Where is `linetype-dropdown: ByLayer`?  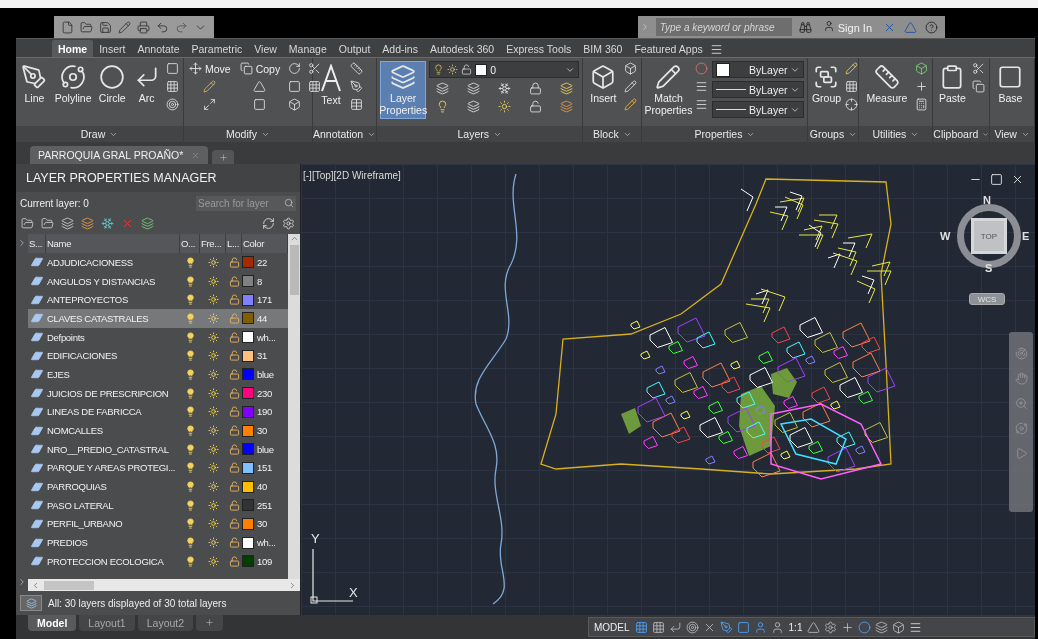
linetype-dropdown: ByLayer is located at coordinates (758, 109).